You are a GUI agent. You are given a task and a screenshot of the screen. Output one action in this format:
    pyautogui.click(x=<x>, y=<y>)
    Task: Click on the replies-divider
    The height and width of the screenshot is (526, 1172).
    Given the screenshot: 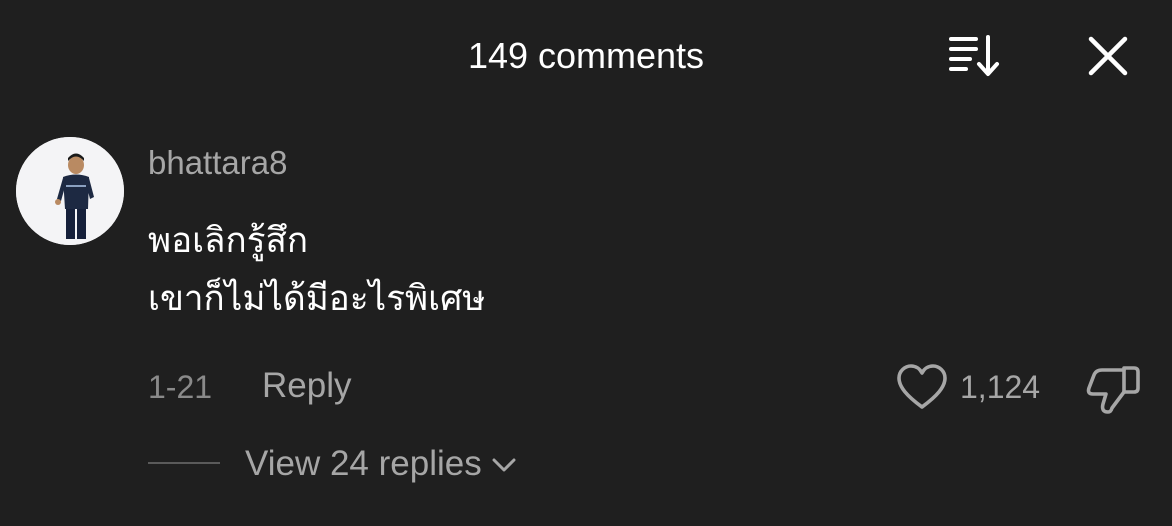 What is the action you would take?
    pyautogui.click(x=184, y=463)
    